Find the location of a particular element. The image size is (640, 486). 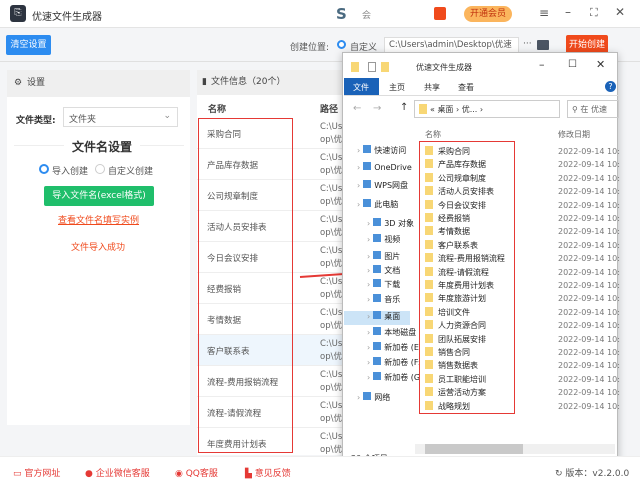

more-button: ··· is located at coordinates (527, 44).